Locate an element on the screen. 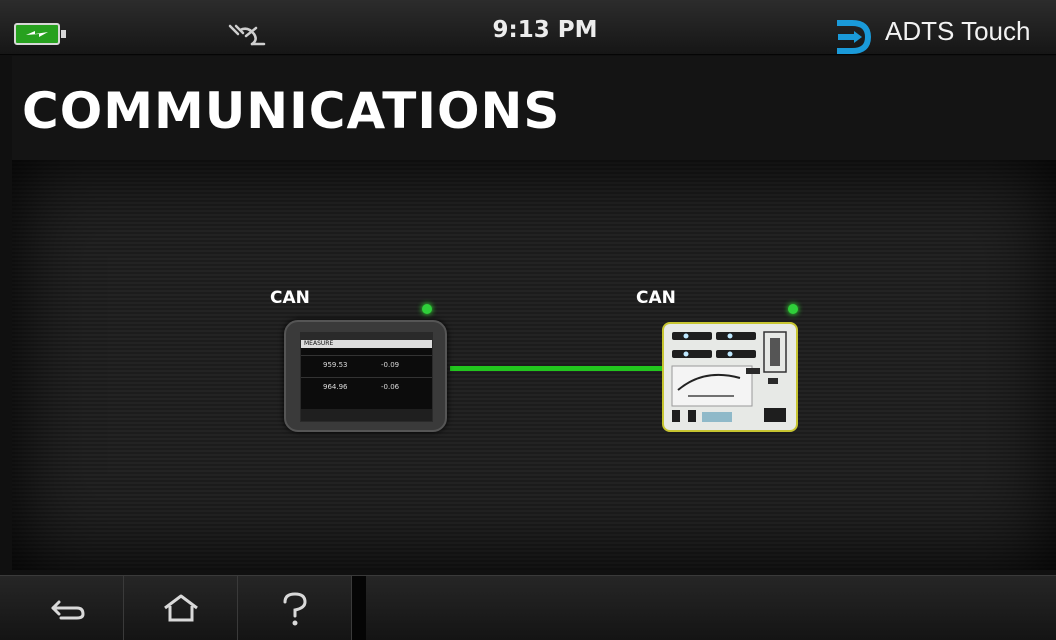  home-icon is located at coordinates (181, 608).